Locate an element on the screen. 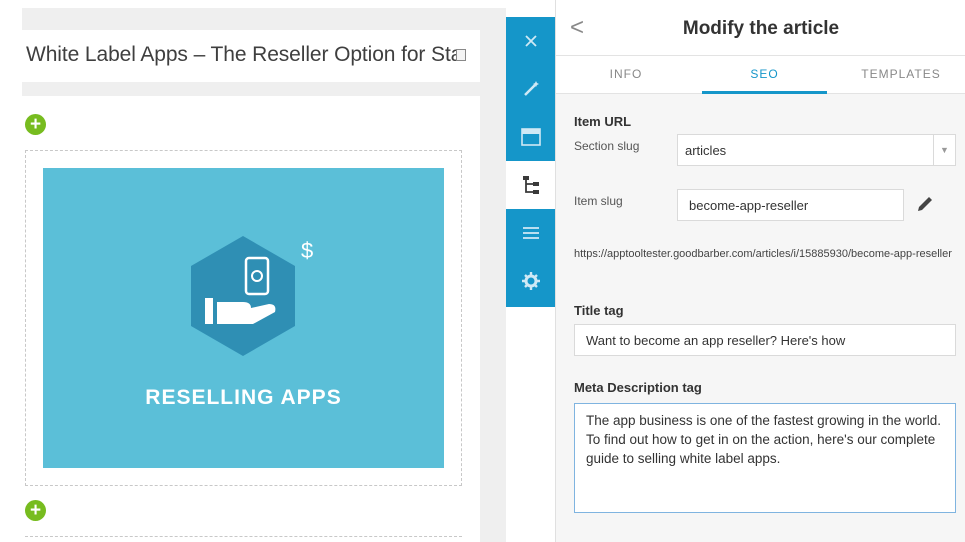  close-icon is located at coordinates (530, 41).